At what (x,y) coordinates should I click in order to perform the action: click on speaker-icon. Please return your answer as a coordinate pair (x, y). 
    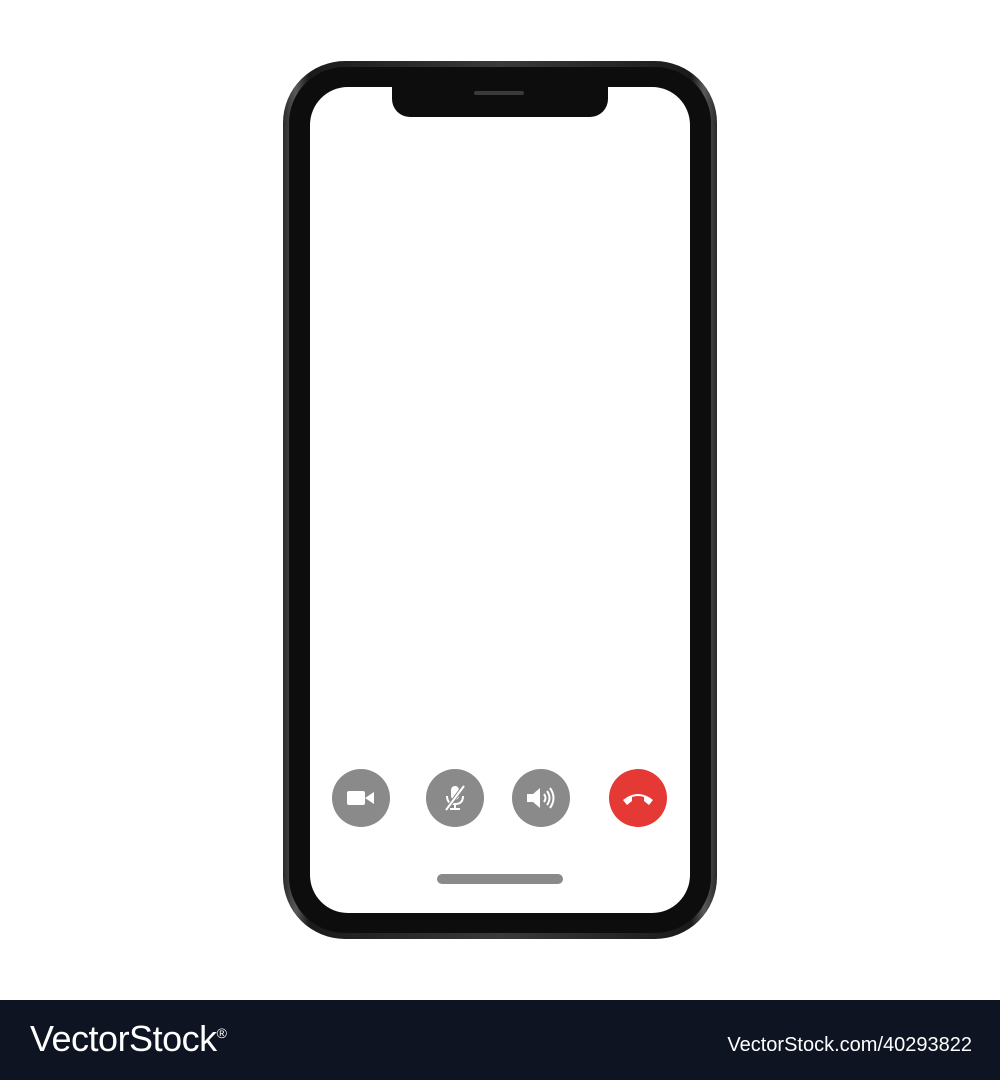
    Looking at the image, I should click on (541, 798).